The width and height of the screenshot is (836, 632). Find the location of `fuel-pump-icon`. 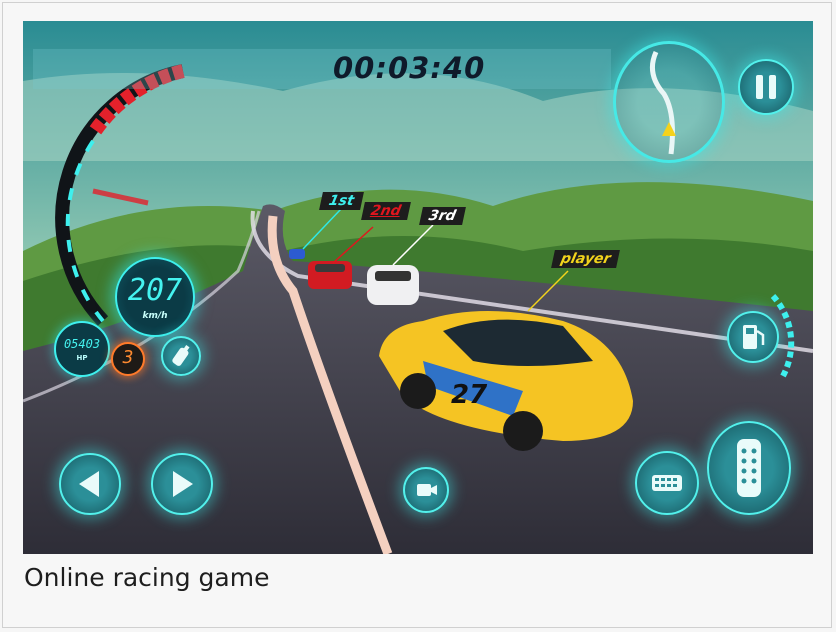

fuel-pump-icon is located at coordinates (754, 337).